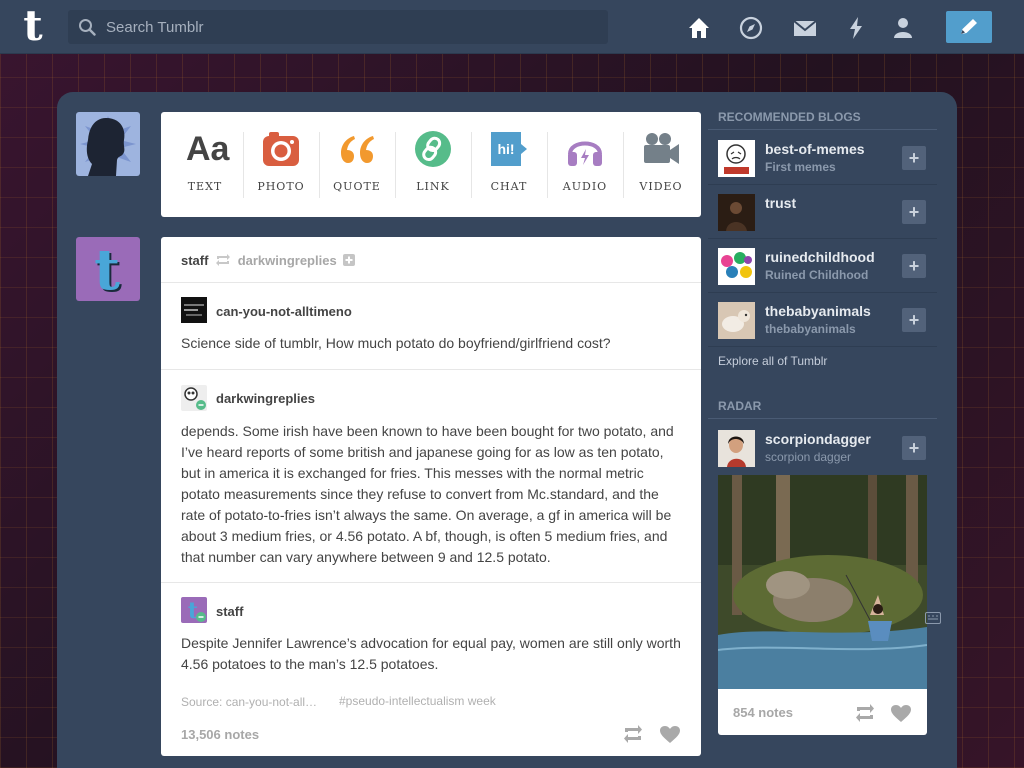 This screenshot has height=768, width=1024. Describe the element at coordinates (763, 712) in the screenshot. I see `radar-notes-count: 854 notes` at that location.